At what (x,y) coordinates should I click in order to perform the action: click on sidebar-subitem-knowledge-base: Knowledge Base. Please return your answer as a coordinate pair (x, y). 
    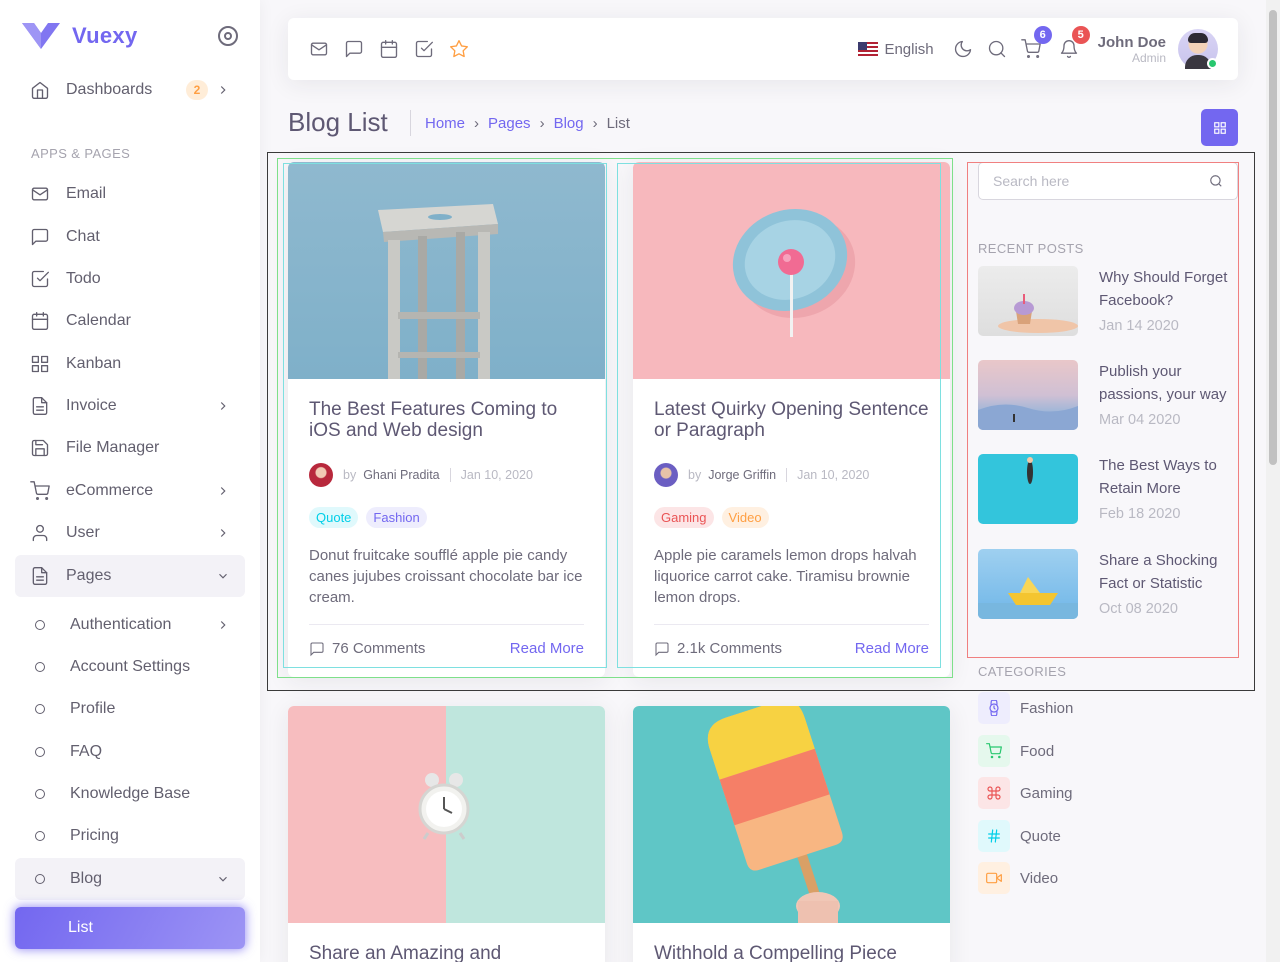
    Looking at the image, I should click on (130, 794).